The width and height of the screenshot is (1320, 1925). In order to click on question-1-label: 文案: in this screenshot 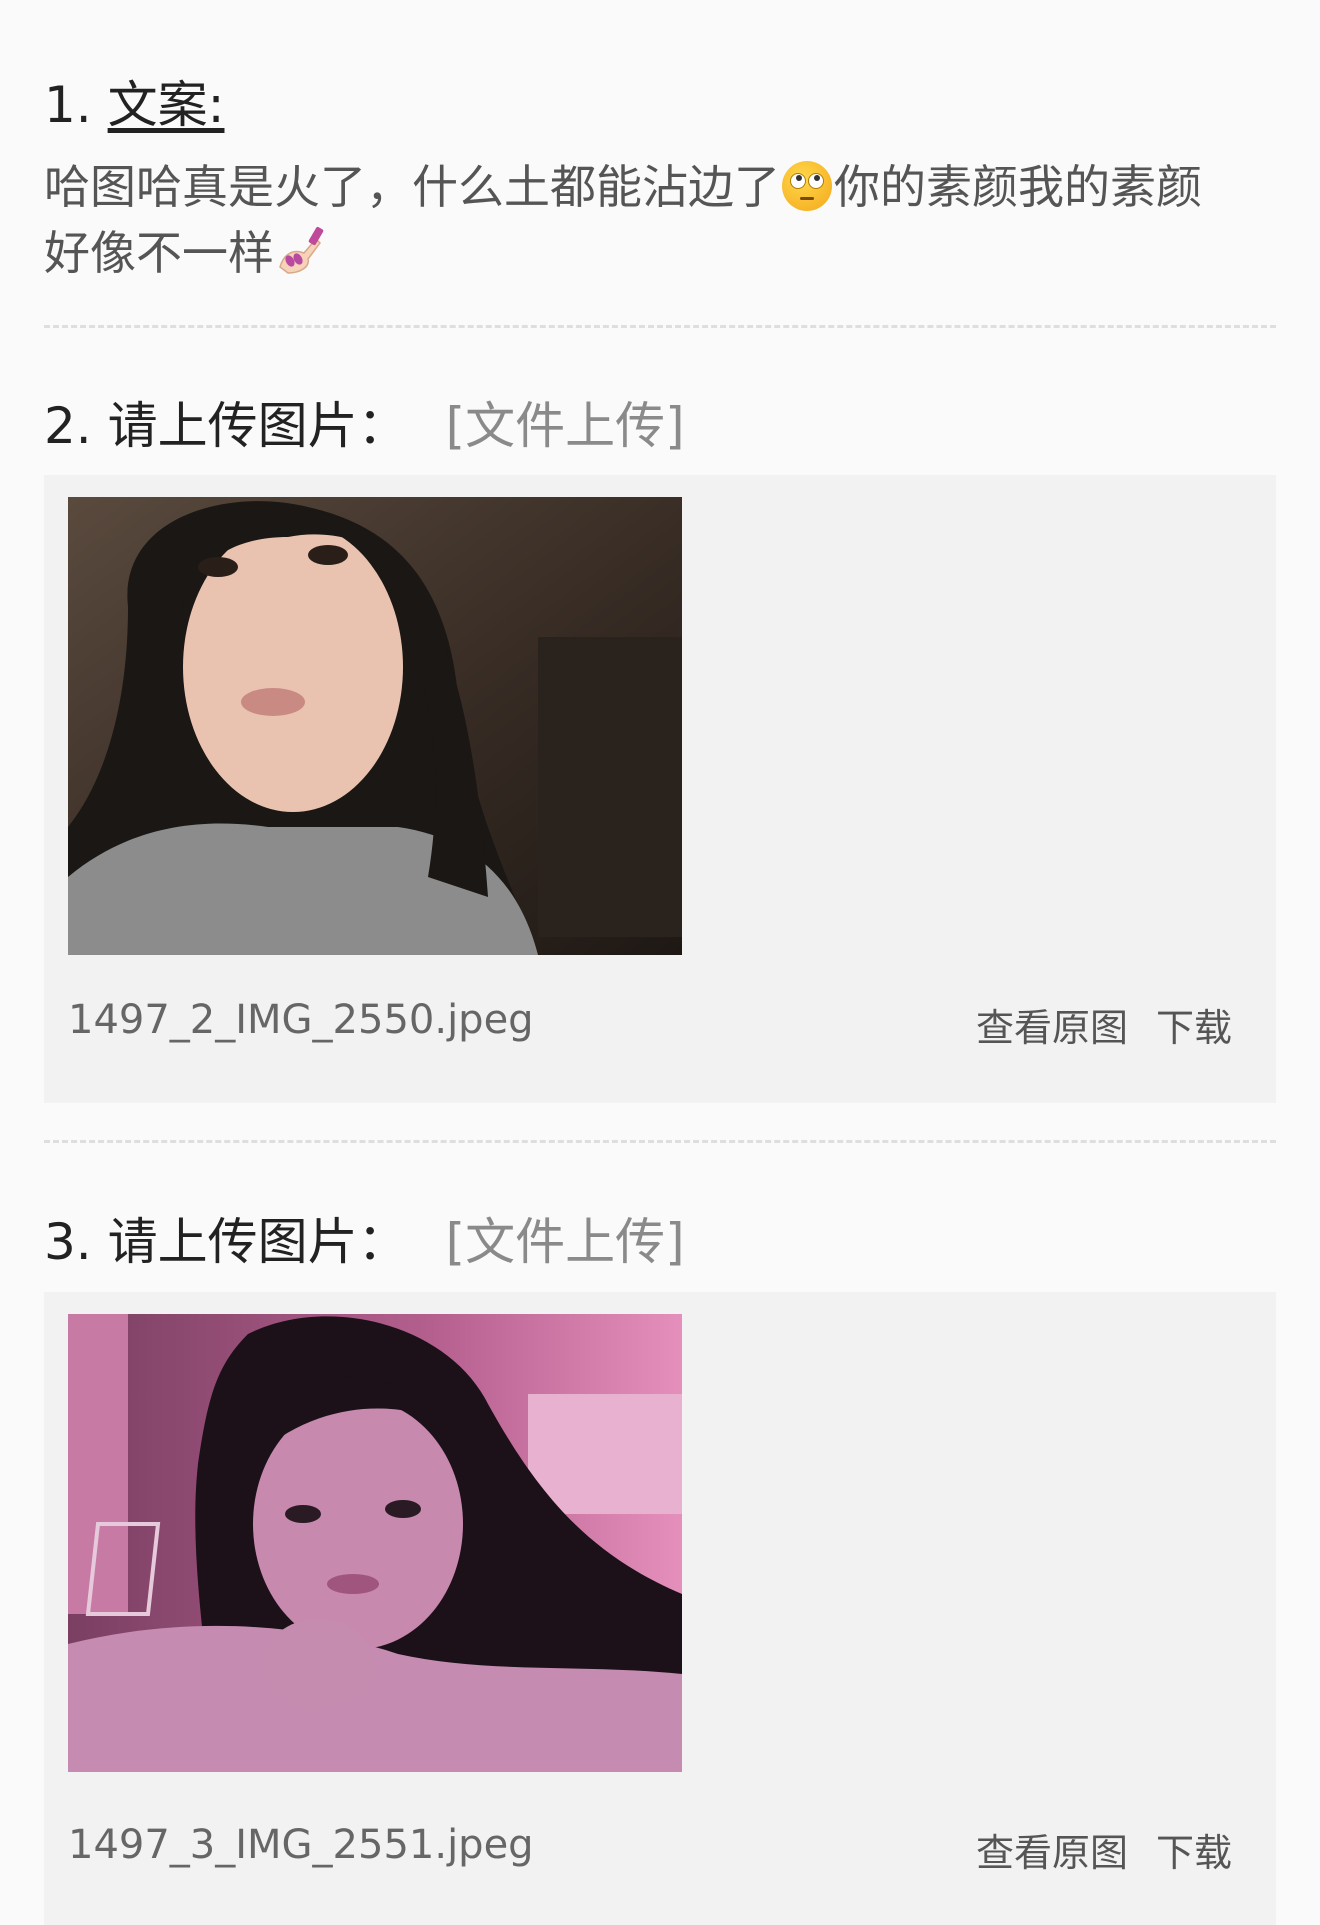, I will do `click(166, 105)`.